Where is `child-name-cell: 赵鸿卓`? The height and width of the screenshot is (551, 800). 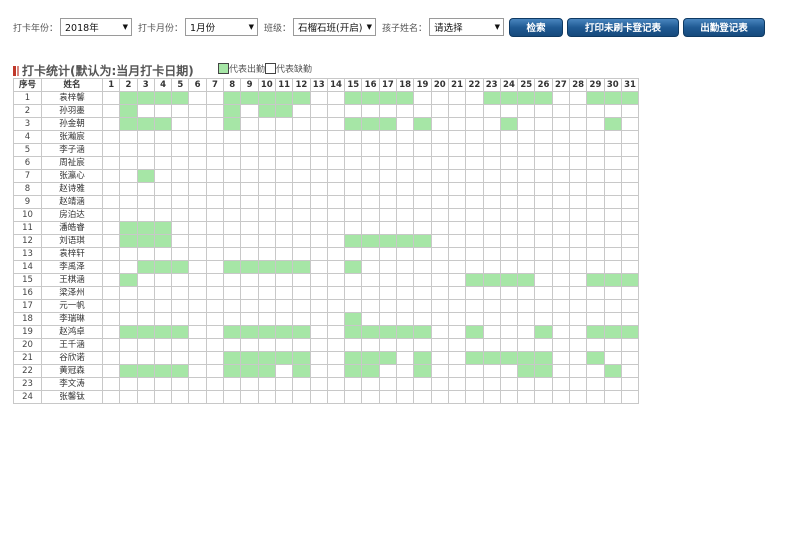
child-name-cell: 赵鸿卓 is located at coordinates (72, 332).